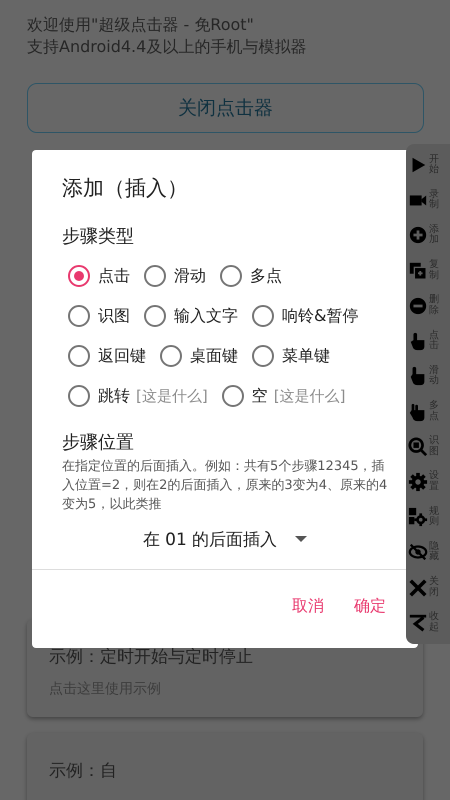  I want to click on position-dropdown: 在 01 的后面插入, so click(225, 539).